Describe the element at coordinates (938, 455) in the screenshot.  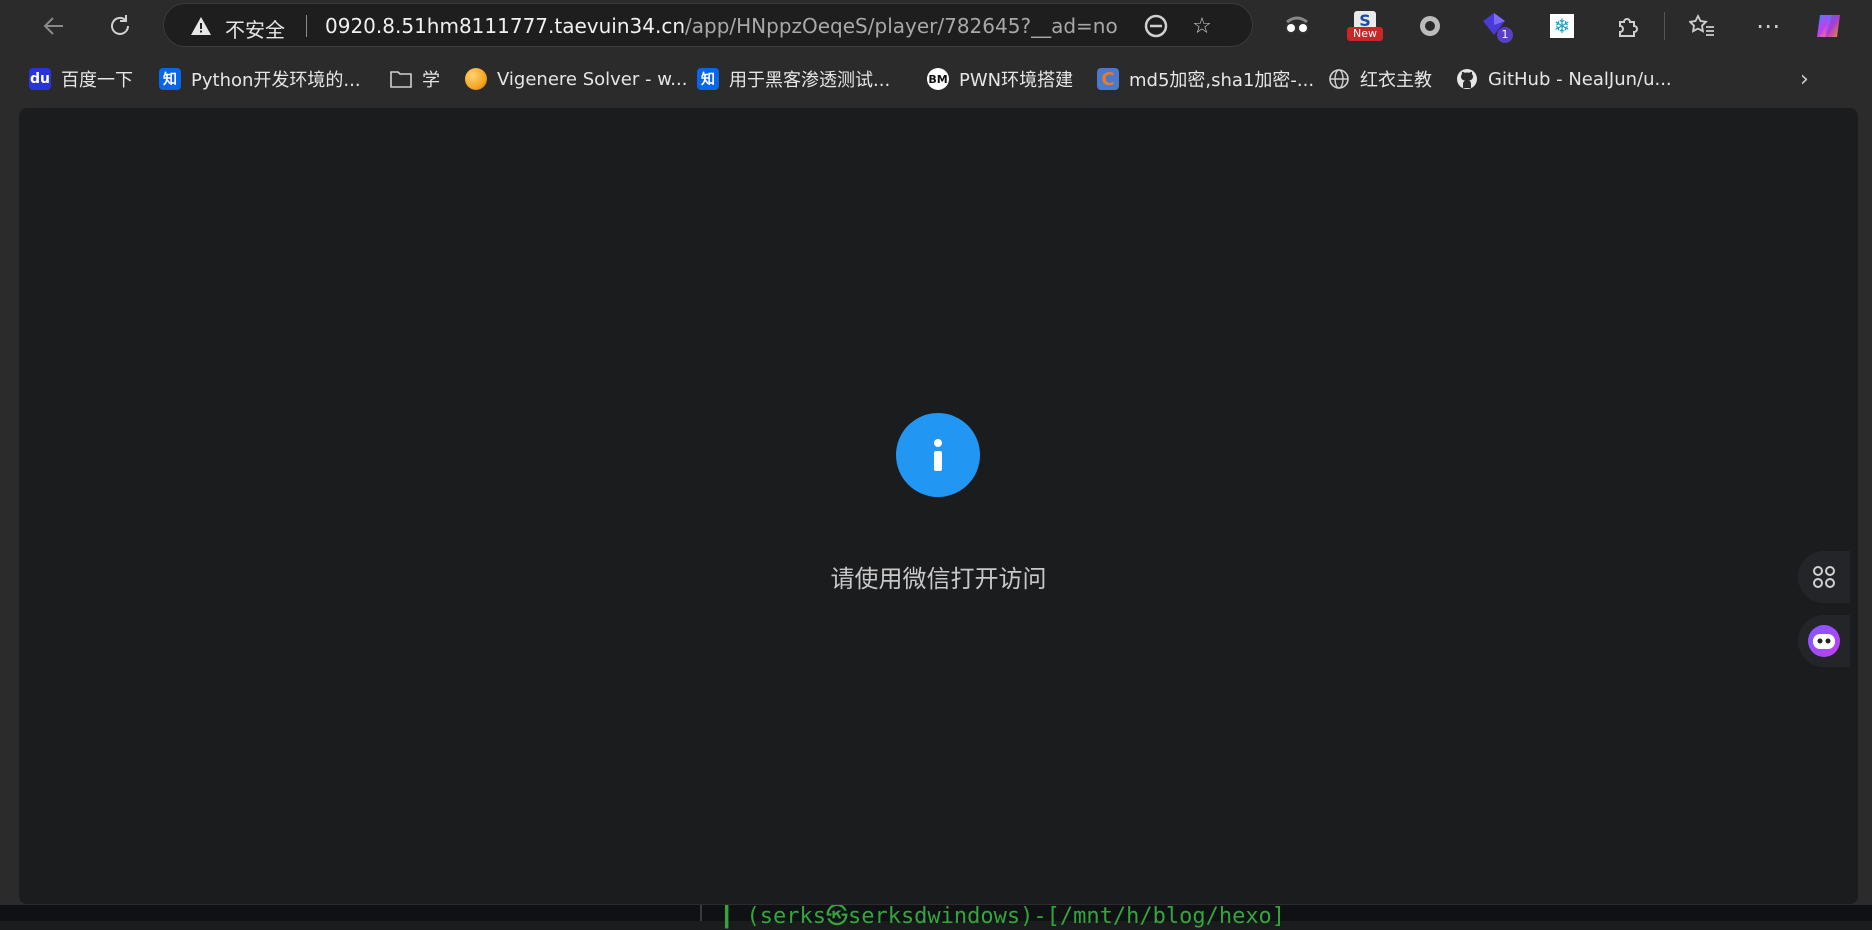
I see `info-icon` at that location.